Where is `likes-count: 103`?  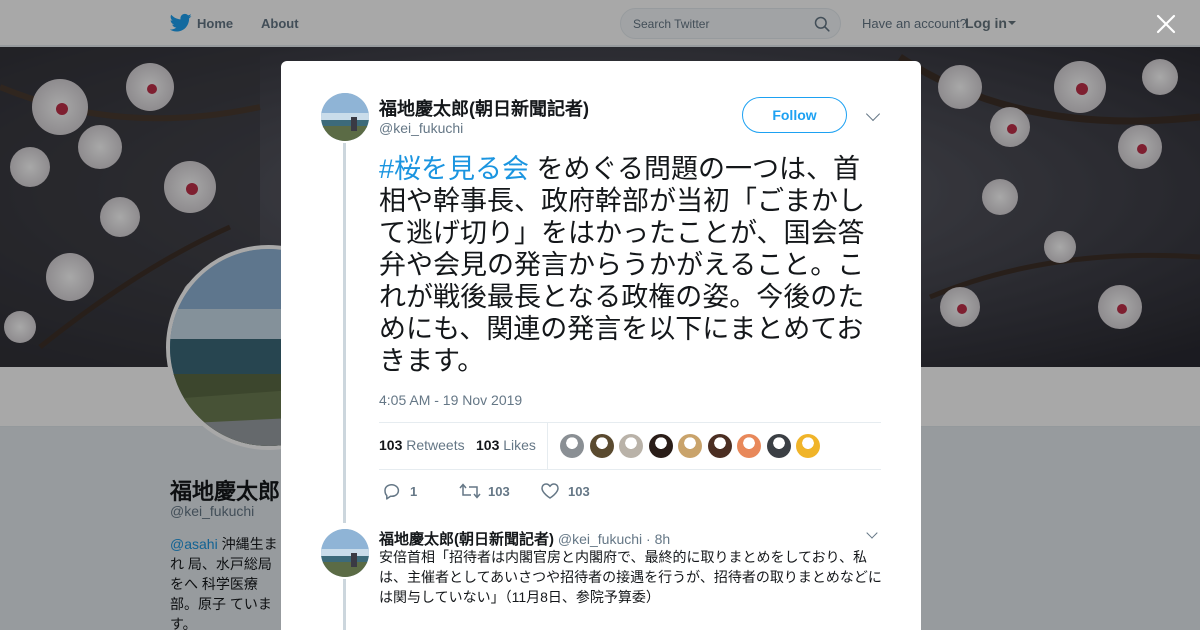
likes-count: 103 is located at coordinates (488, 445).